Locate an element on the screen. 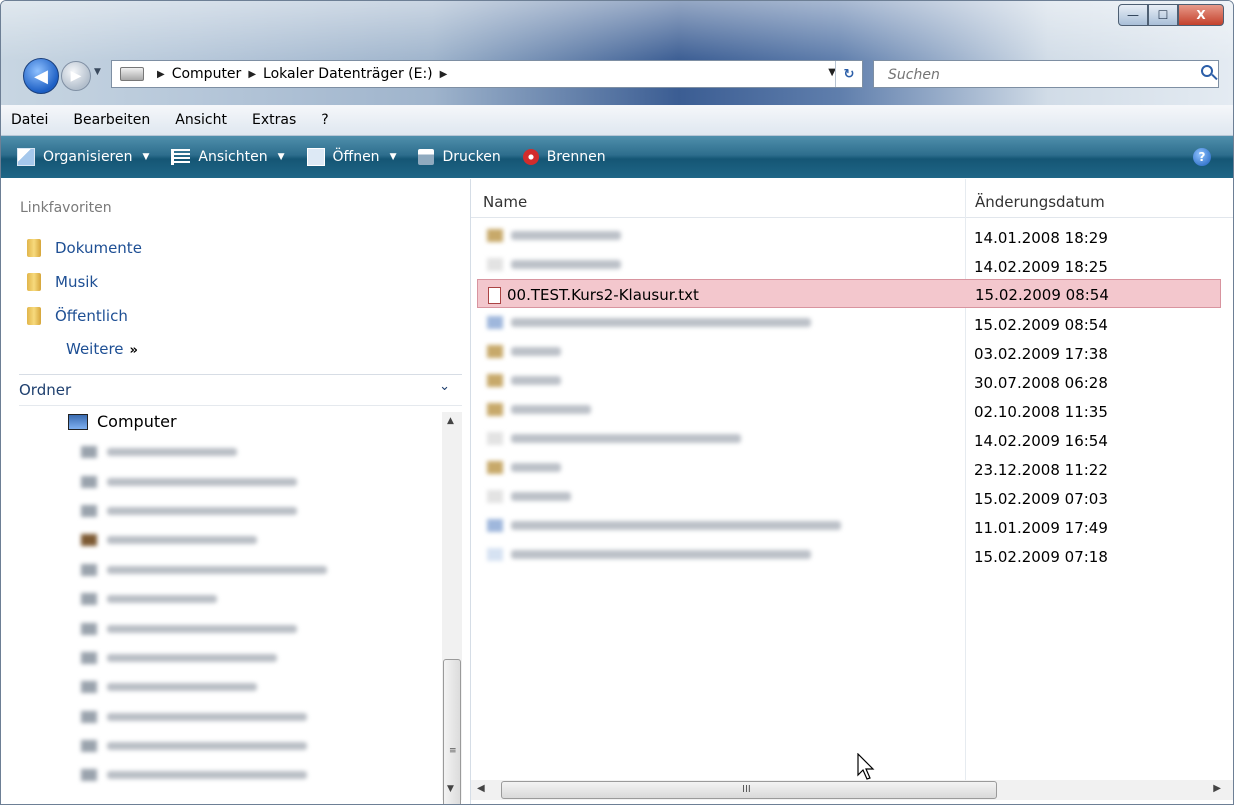 This screenshot has width=1234, height=805. forward-arrow-icon: ▶ is located at coordinates (76, 76).